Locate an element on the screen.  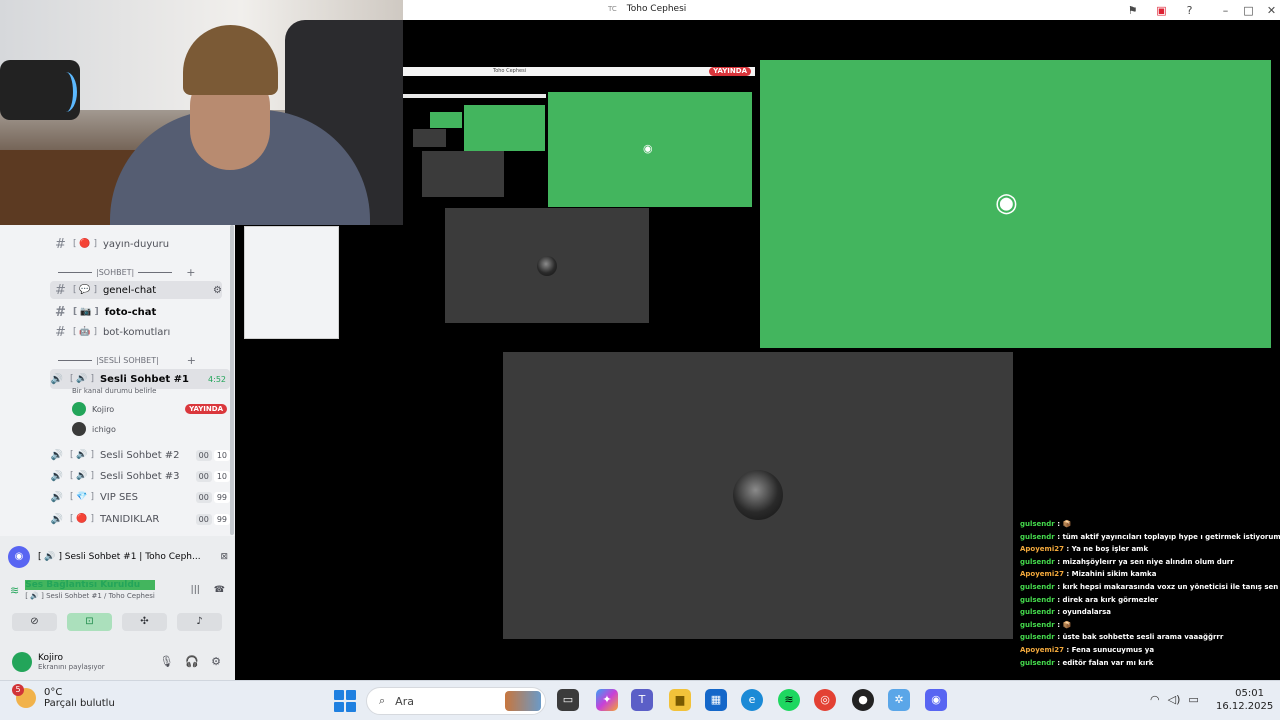
category-sohbet: |SOHBET| + is located at coordinates (126, 272).